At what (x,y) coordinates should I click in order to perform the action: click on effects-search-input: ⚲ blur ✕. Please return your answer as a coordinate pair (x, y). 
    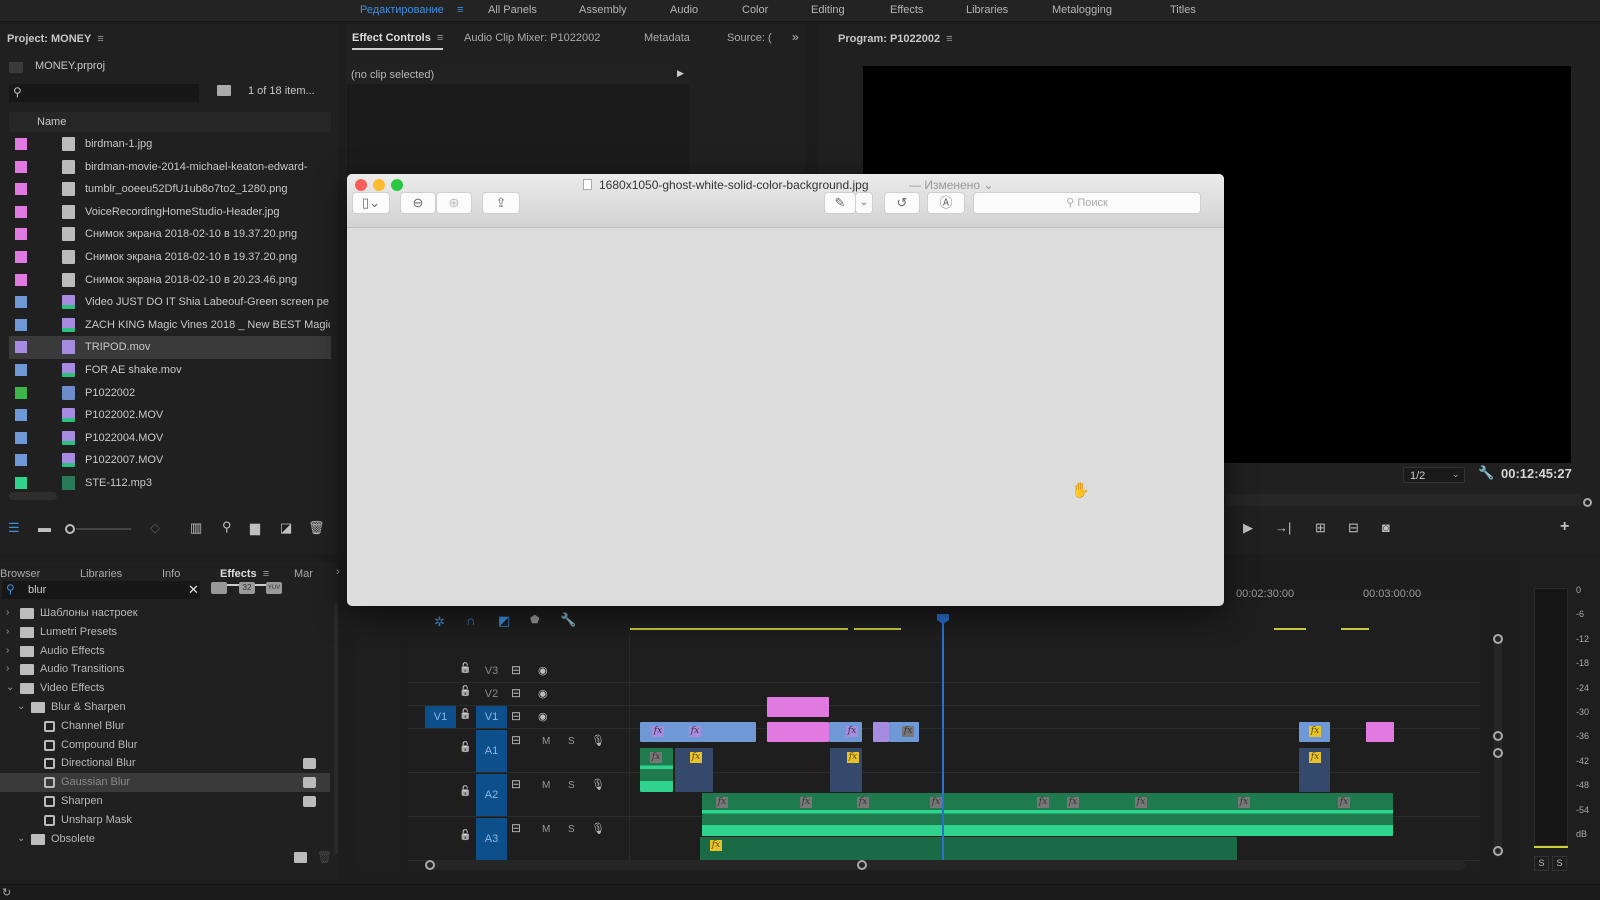
    Looking at the image, I should click on (101, 590).